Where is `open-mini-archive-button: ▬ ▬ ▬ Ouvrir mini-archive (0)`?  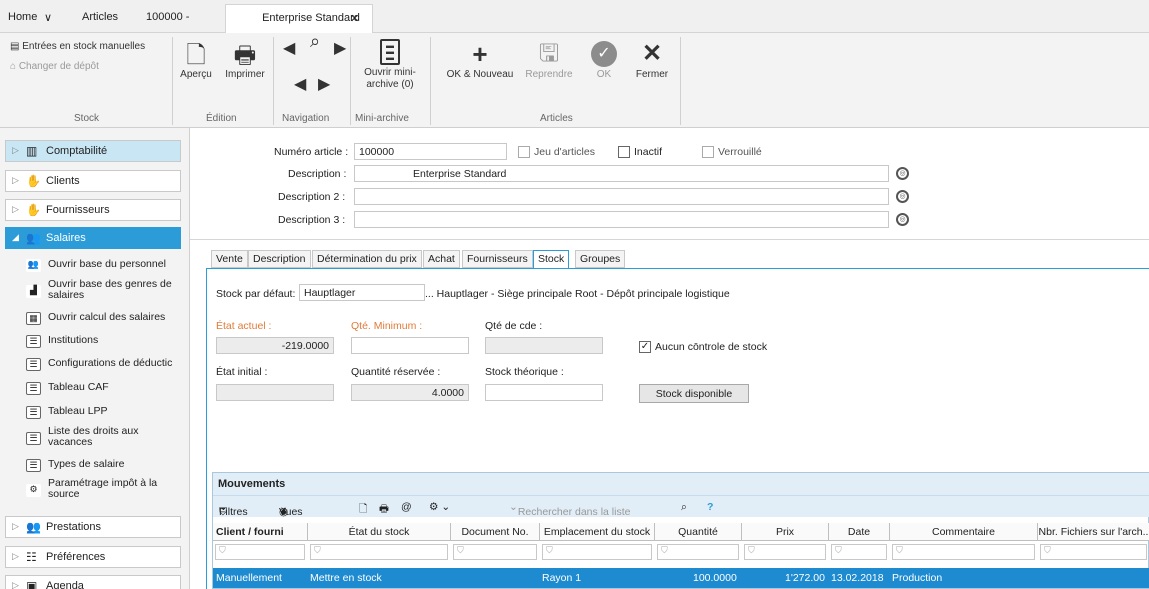
open-mini-archive-button: ▬ ▬ ▬ Ouvrir mini-archive (0) is located at coordinates (390, 65).